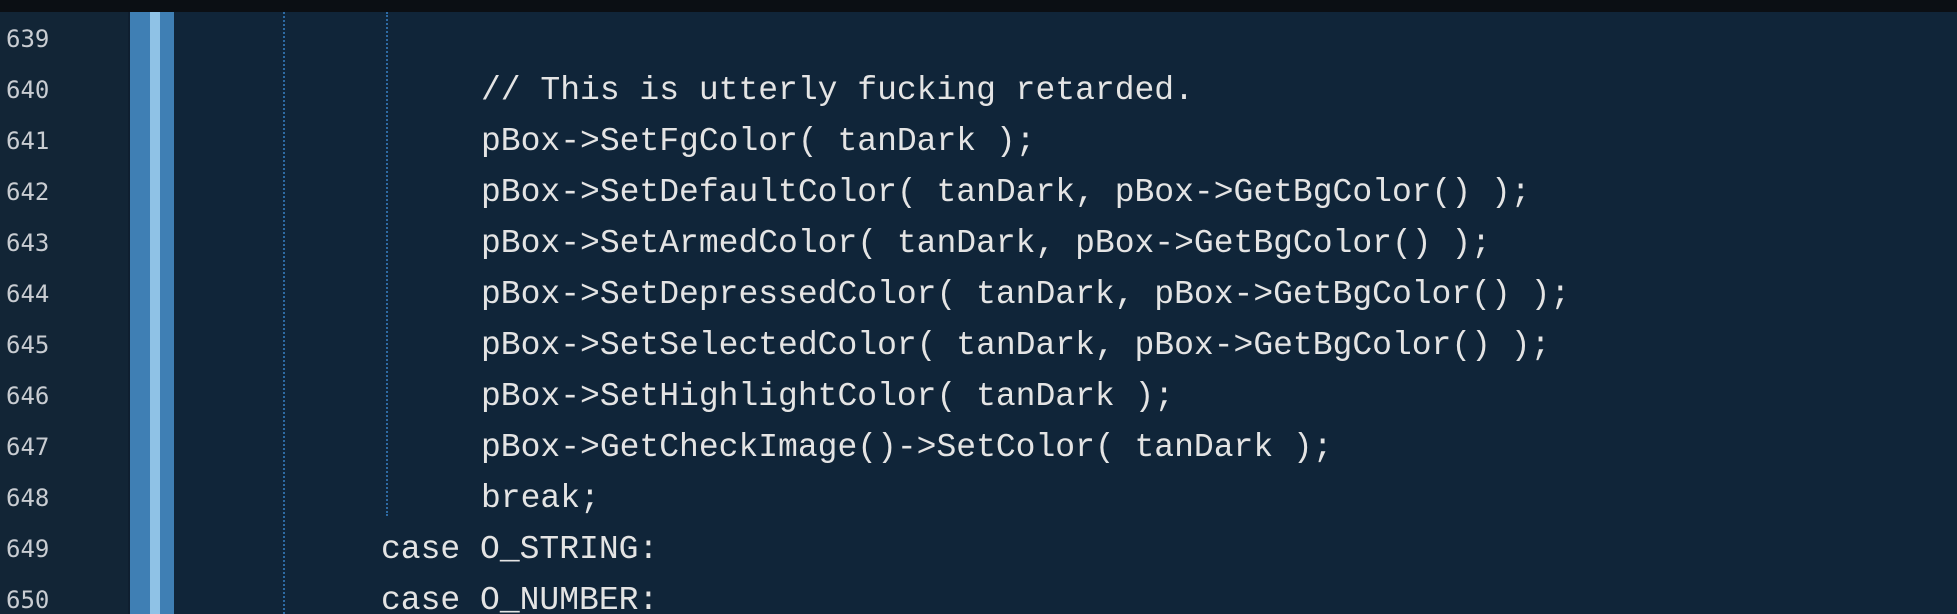 This screenshot has width=1957, height=614. Describe the element at coordinates (837, 90) in the screenshot. I see `code-comment-line: // This is utterly fucking retarded.` at that location.